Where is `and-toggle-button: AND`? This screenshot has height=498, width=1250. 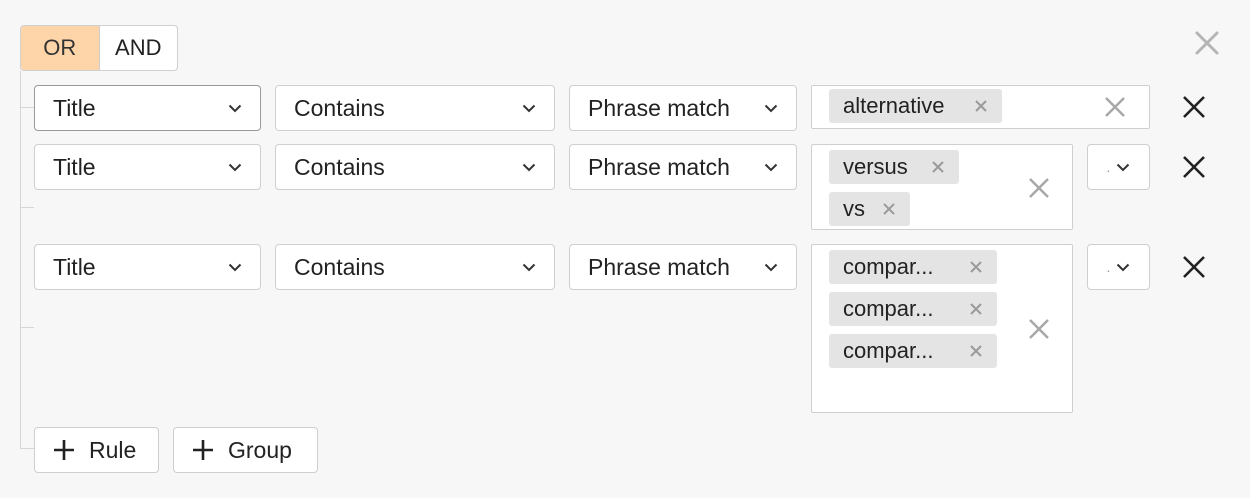 and-toggle-button: AND is located at coordinates (138, 48).